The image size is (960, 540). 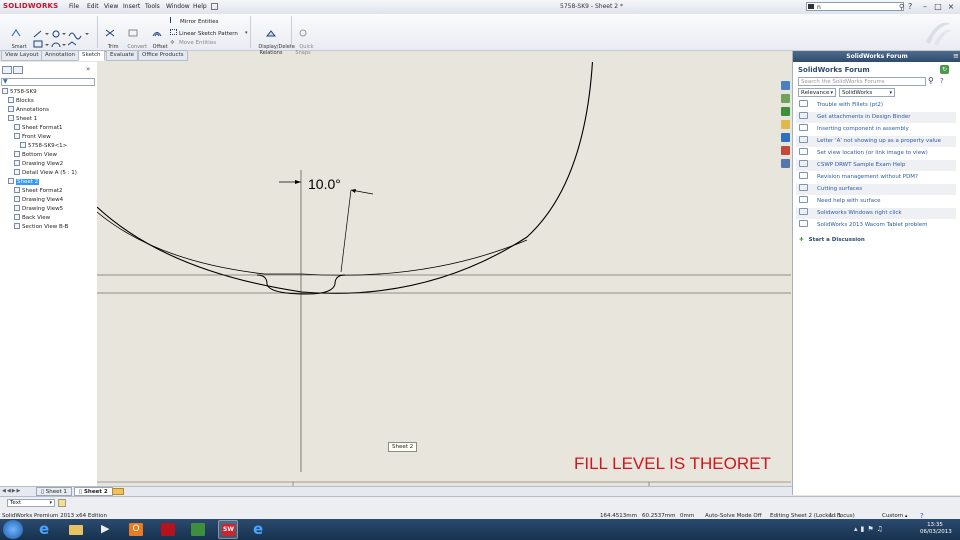 I want to click on resources-icon, so click(x=785, y=85).